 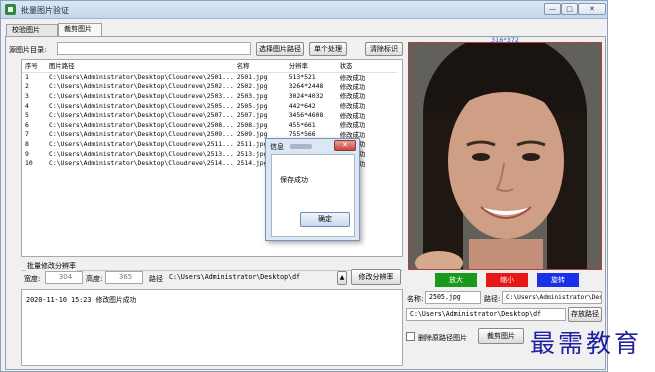 I want to click on cell-index: 9, so click(x=27, y=153).